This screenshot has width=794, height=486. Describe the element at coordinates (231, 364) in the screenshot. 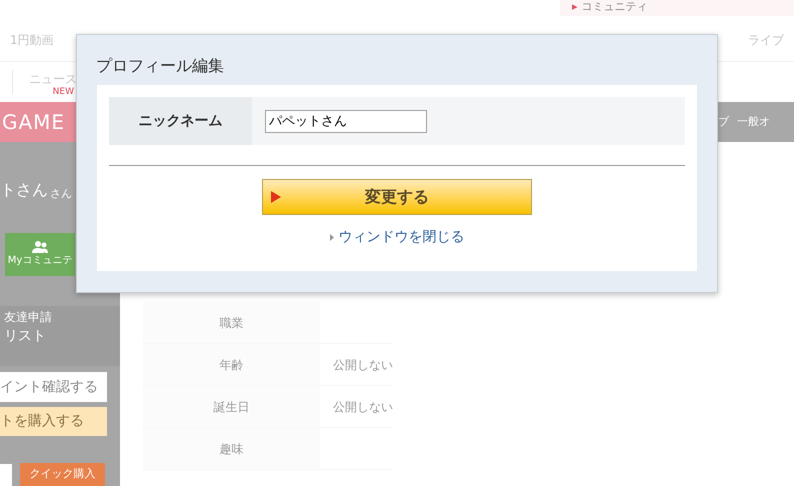

I see `table-cell: 年齢` at that location.